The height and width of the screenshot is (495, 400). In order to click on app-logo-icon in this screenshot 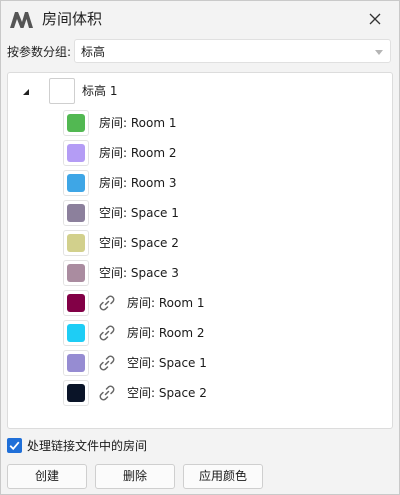, I will do `click(21, 20)`.